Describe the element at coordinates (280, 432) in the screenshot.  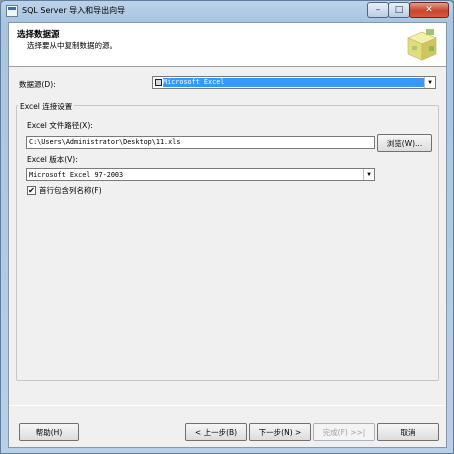
I see `next-button: 下一步(N) >` at that location.